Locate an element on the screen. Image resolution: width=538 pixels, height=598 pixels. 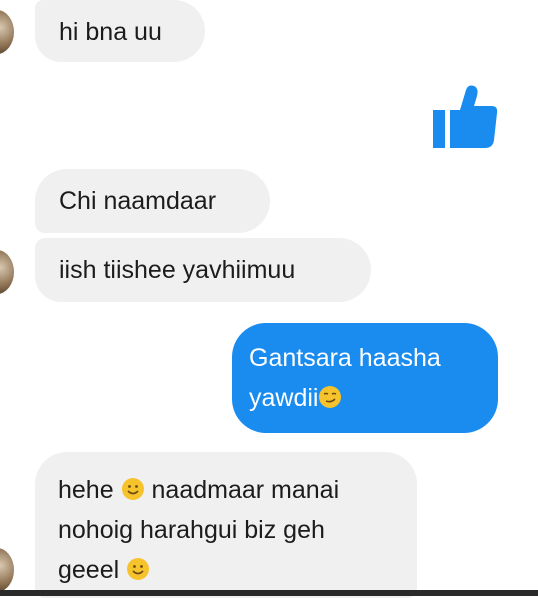
bottom-divider is located at coordinates (269, 593).